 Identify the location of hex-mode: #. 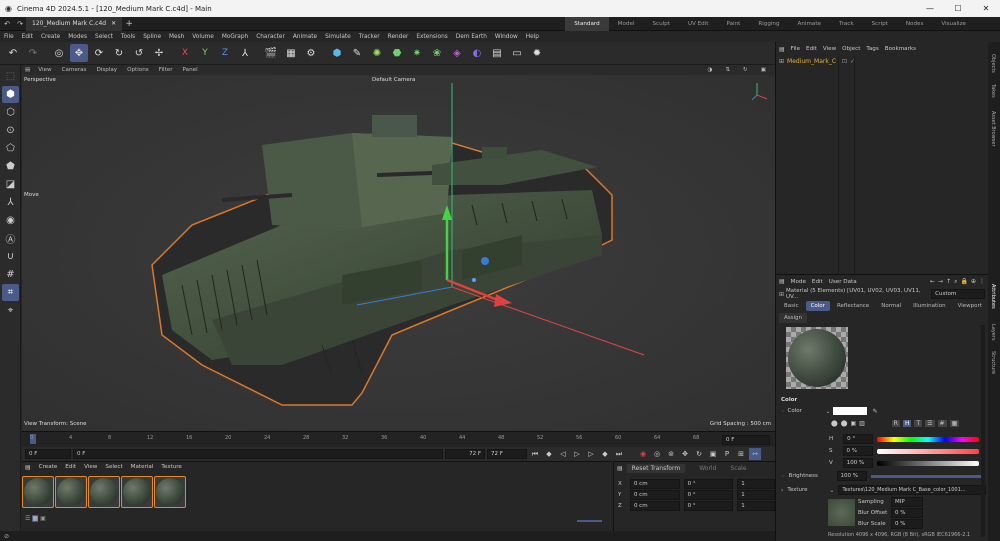
(942, 423).